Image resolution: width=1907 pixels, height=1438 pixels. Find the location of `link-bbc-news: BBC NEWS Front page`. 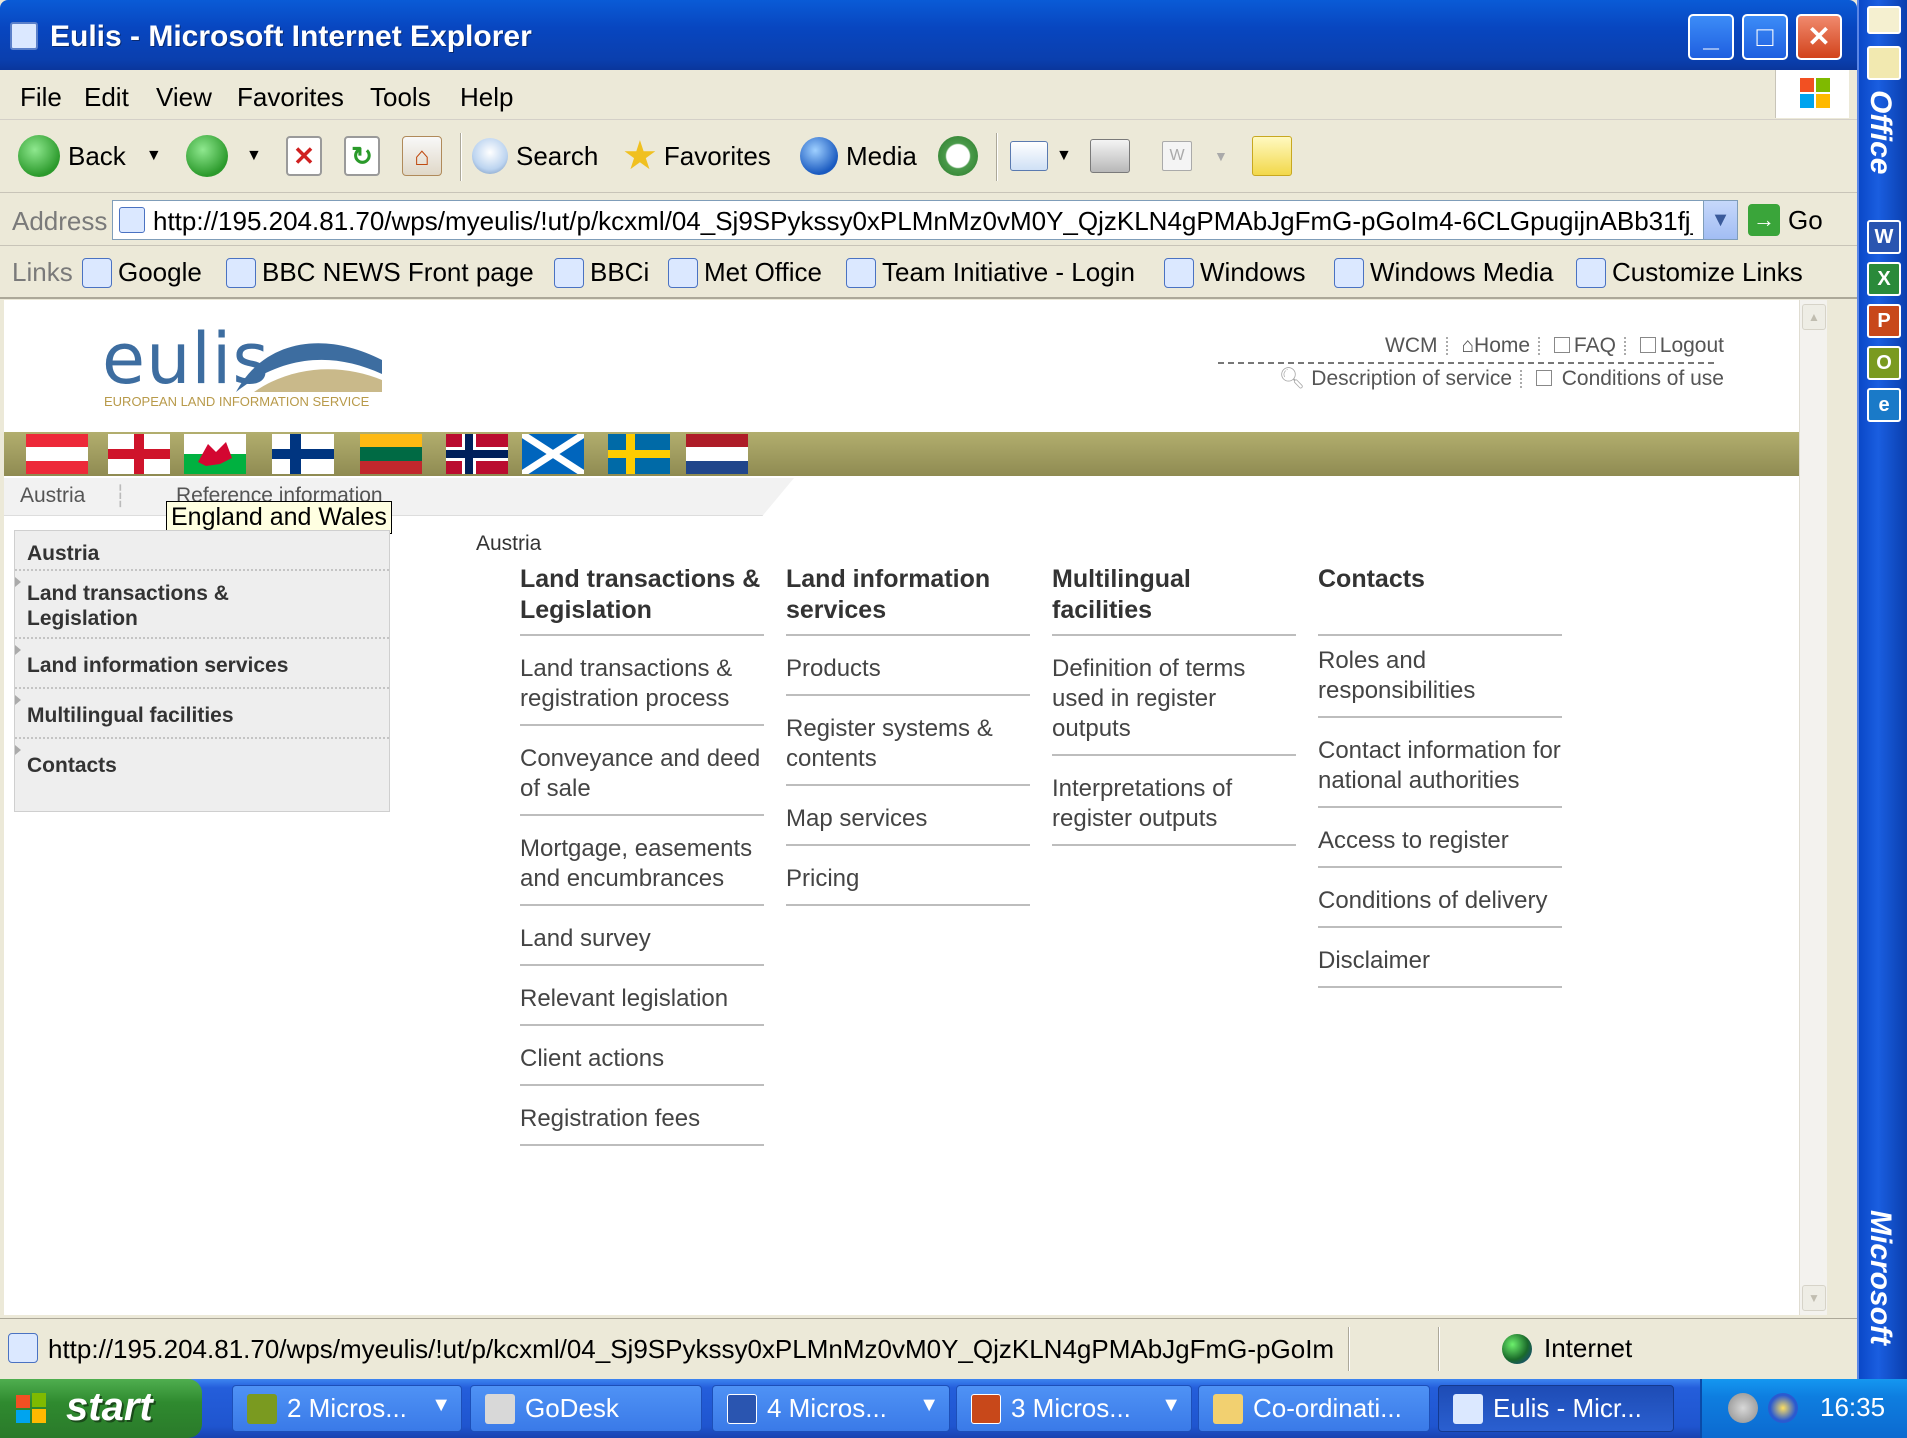

link-bbc-news: BBC NEWS Front page is located at coordinates (380, 272).